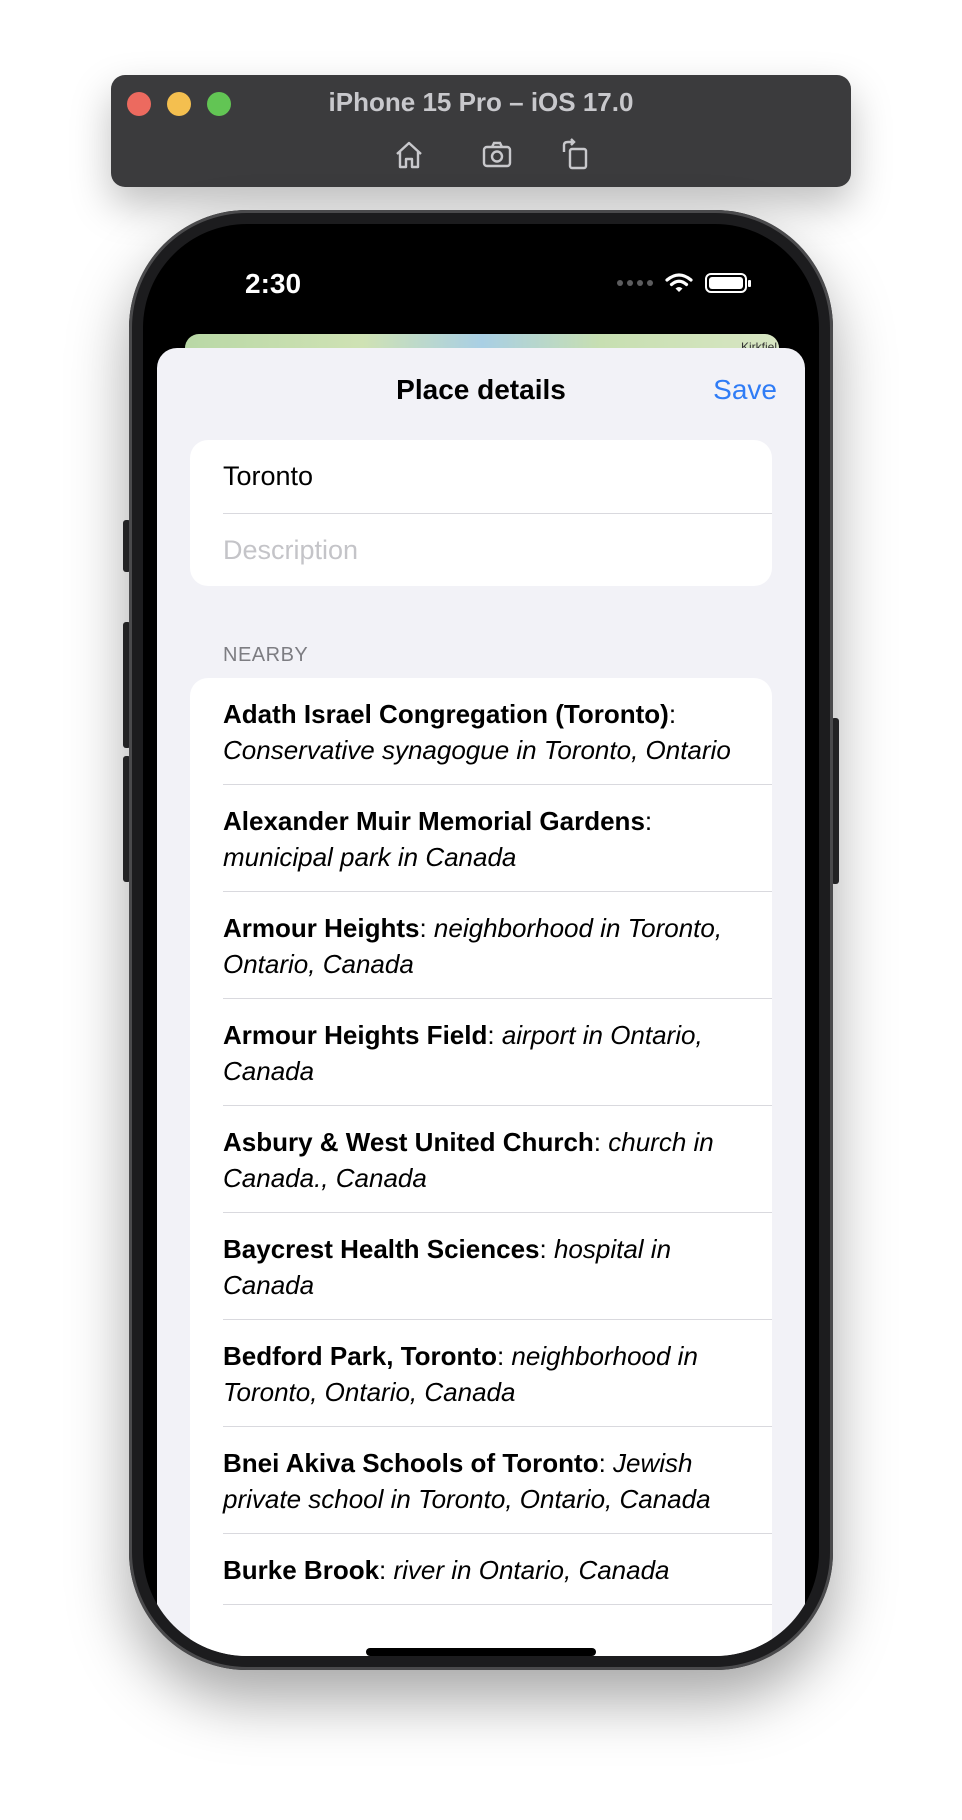 This screenshot has width=962, height=1820. I want to click on name-field-row: Toronto, so click(497, 477).